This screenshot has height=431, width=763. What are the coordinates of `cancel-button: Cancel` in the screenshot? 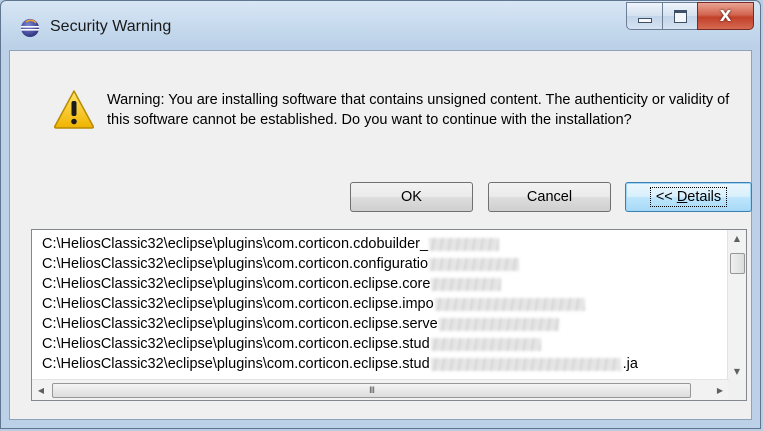 It's located at (549, 197).